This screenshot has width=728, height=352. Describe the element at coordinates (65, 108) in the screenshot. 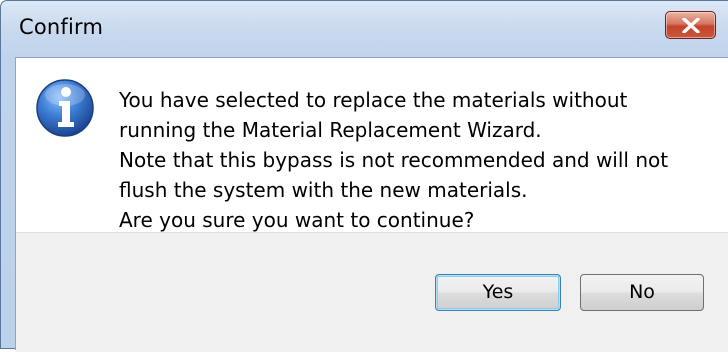

I see `info-icon` at that location.